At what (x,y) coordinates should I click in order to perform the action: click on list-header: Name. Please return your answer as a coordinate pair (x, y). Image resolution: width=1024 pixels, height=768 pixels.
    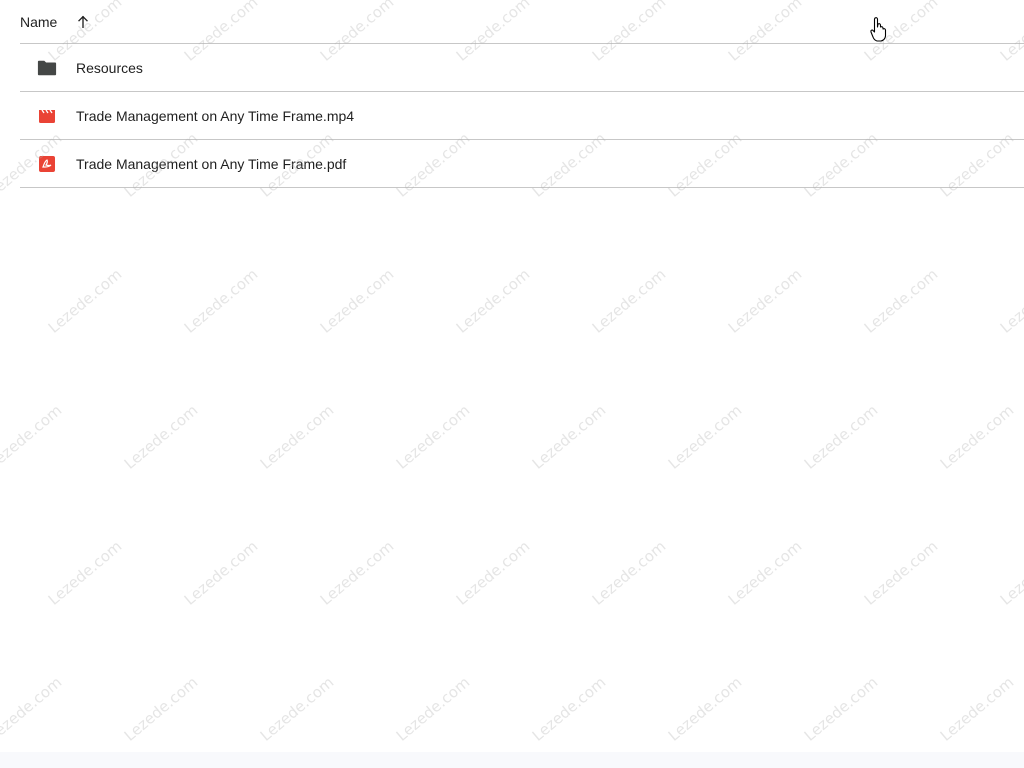
    Looking at the image, I should click on (522, 22).